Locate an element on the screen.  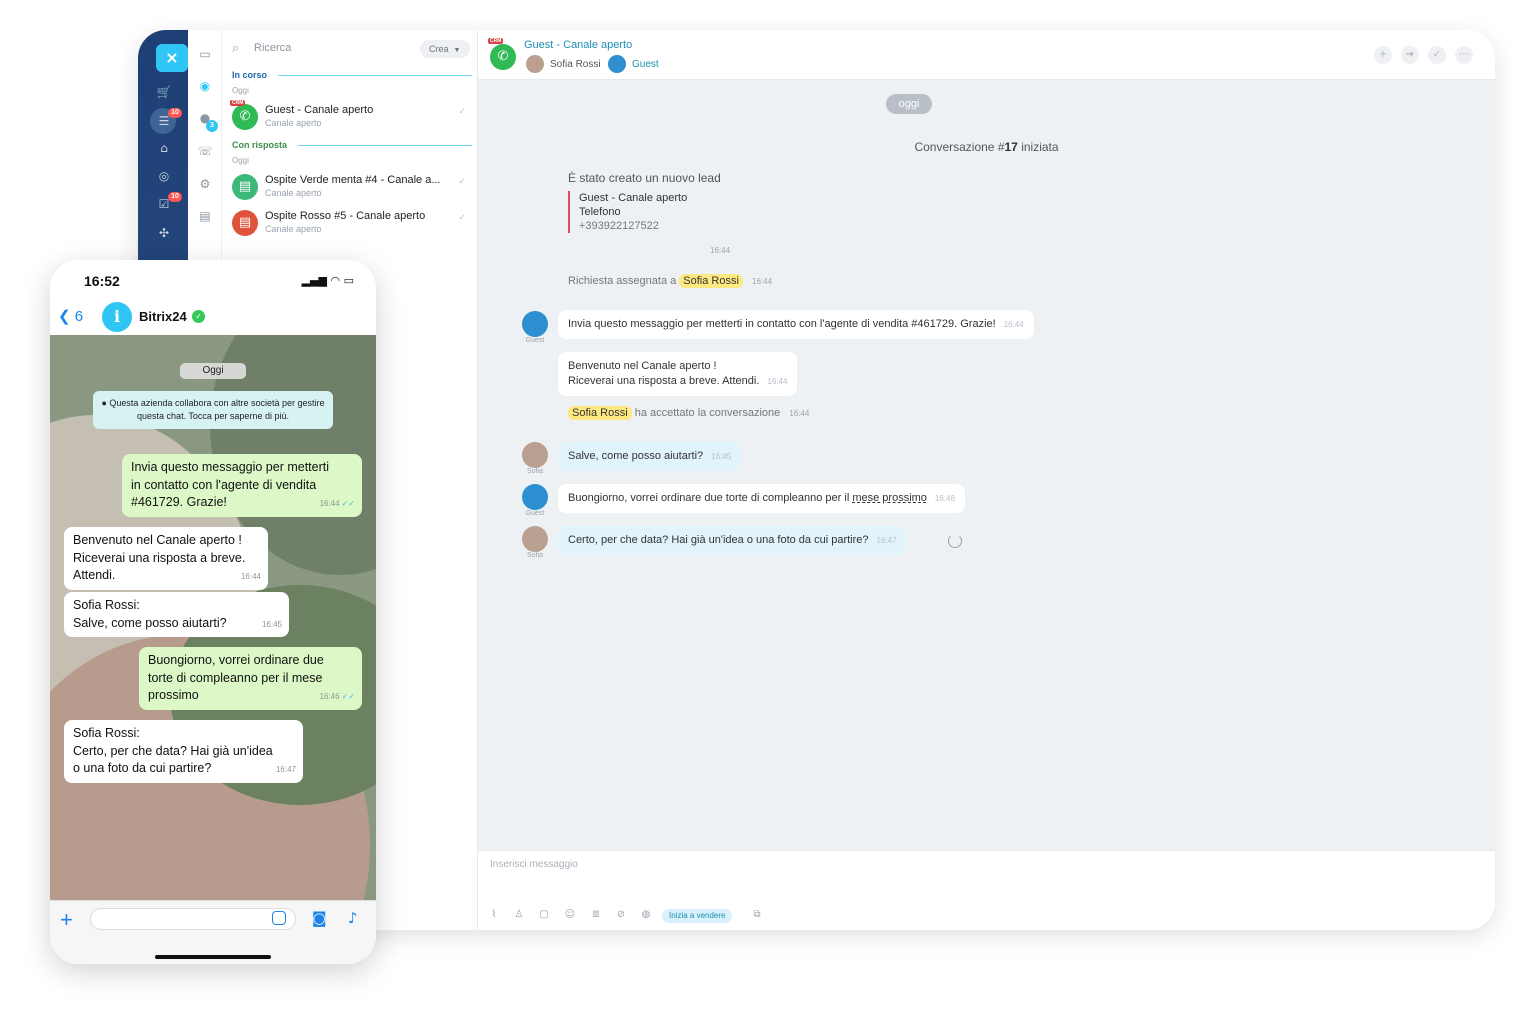
day-separator: oggi is located at coordinates (909, 104).